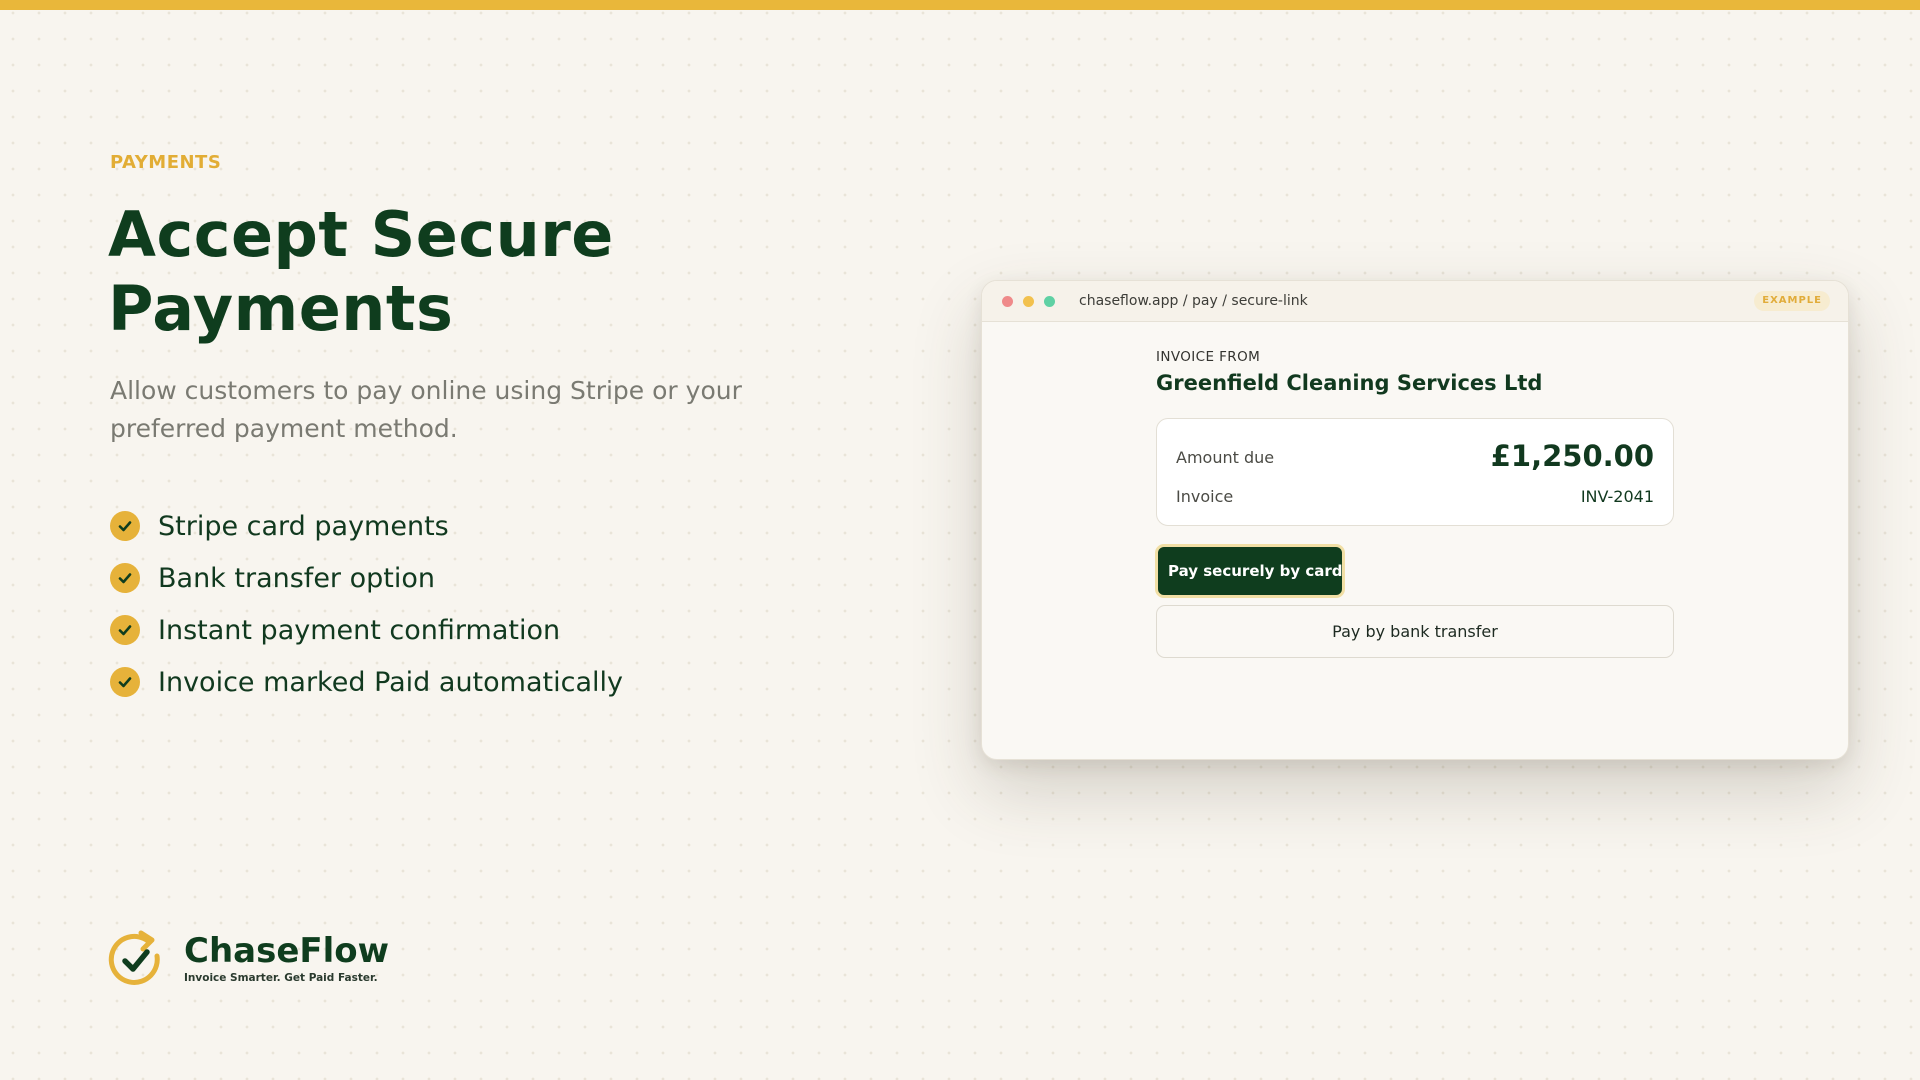 The height and width of the screenshot is (1080, 1920). Describe the element at coordinates (1007, 301) in the screenshot. I see `window-close-dot` at that location.